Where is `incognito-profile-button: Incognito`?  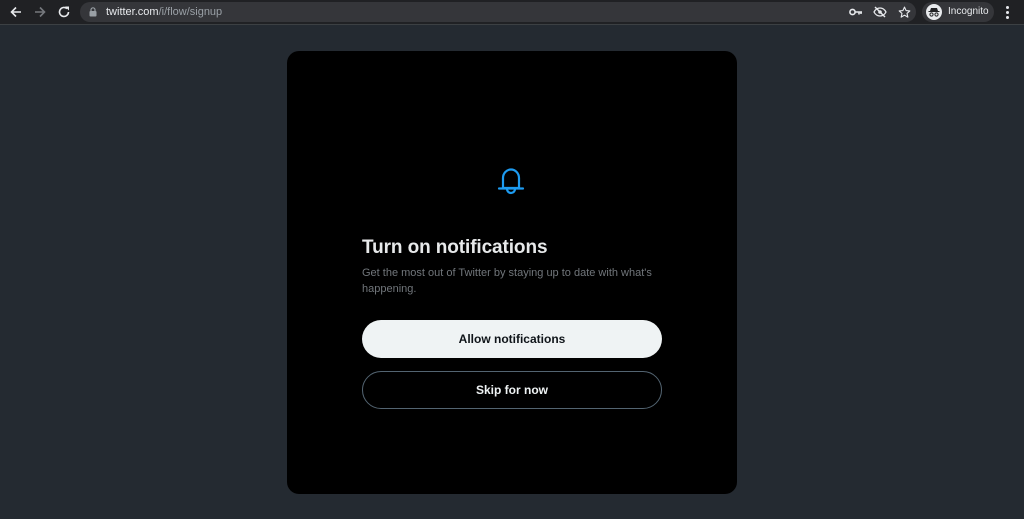
incognito-profile-button: Incognito is located at coordinates (958, 12).